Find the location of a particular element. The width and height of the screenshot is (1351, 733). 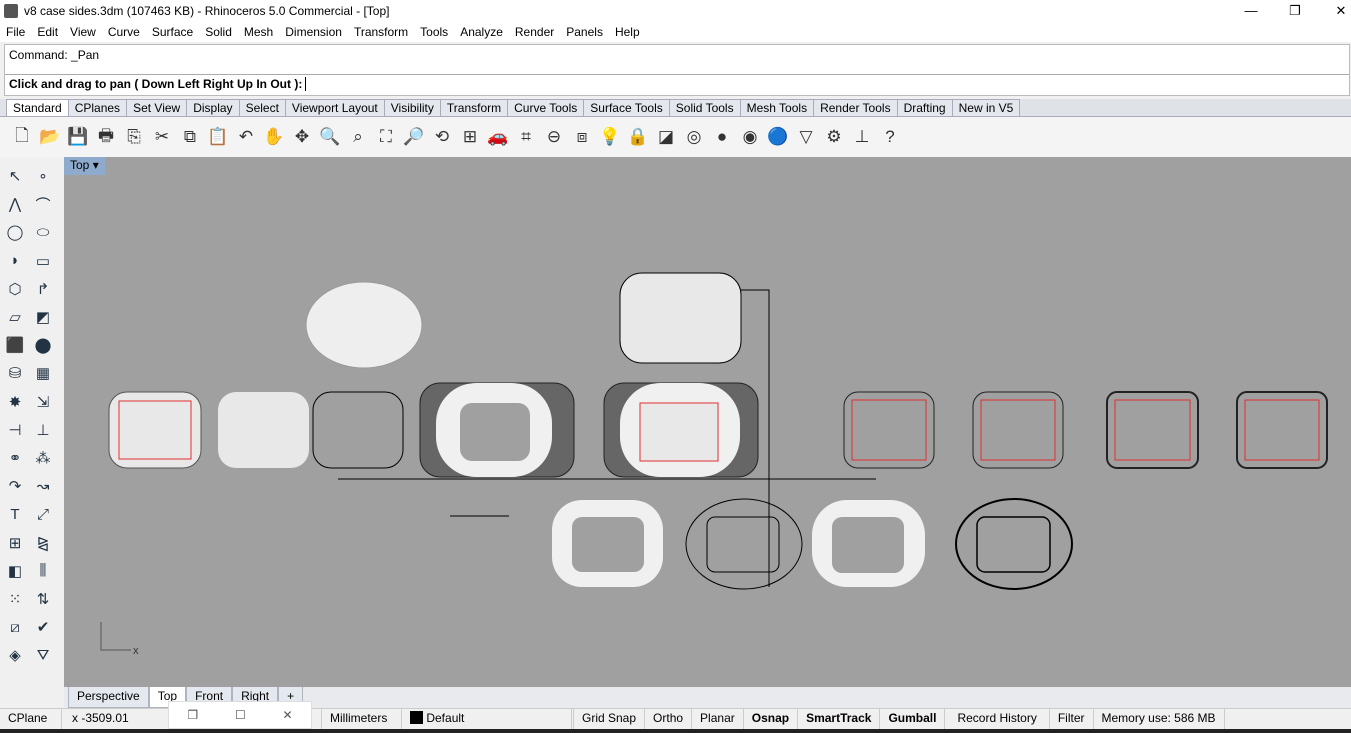

tab-viewport-layout: Viewport Layout is located at coordinates (334, 107).